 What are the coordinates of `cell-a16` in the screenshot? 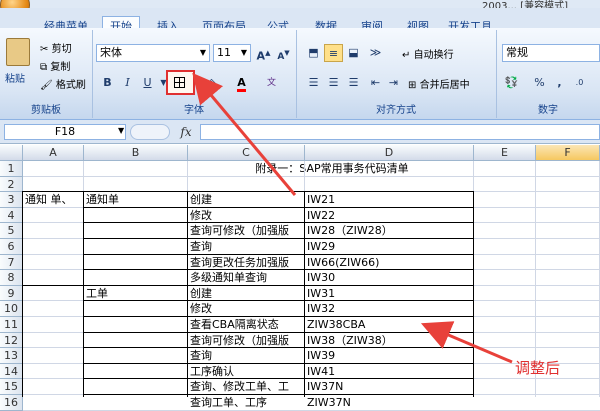 It's located at (53, 403).